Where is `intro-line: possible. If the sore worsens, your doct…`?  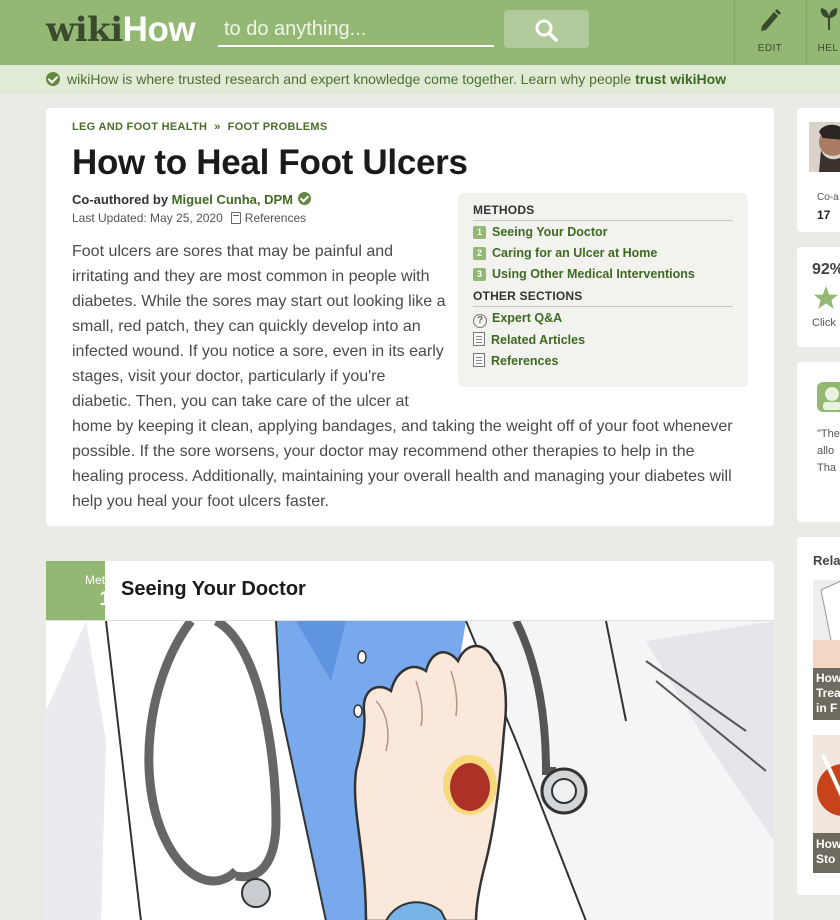 intro-line: possible. If the sore worsens, your doct… is located at coordinates (383, 451).